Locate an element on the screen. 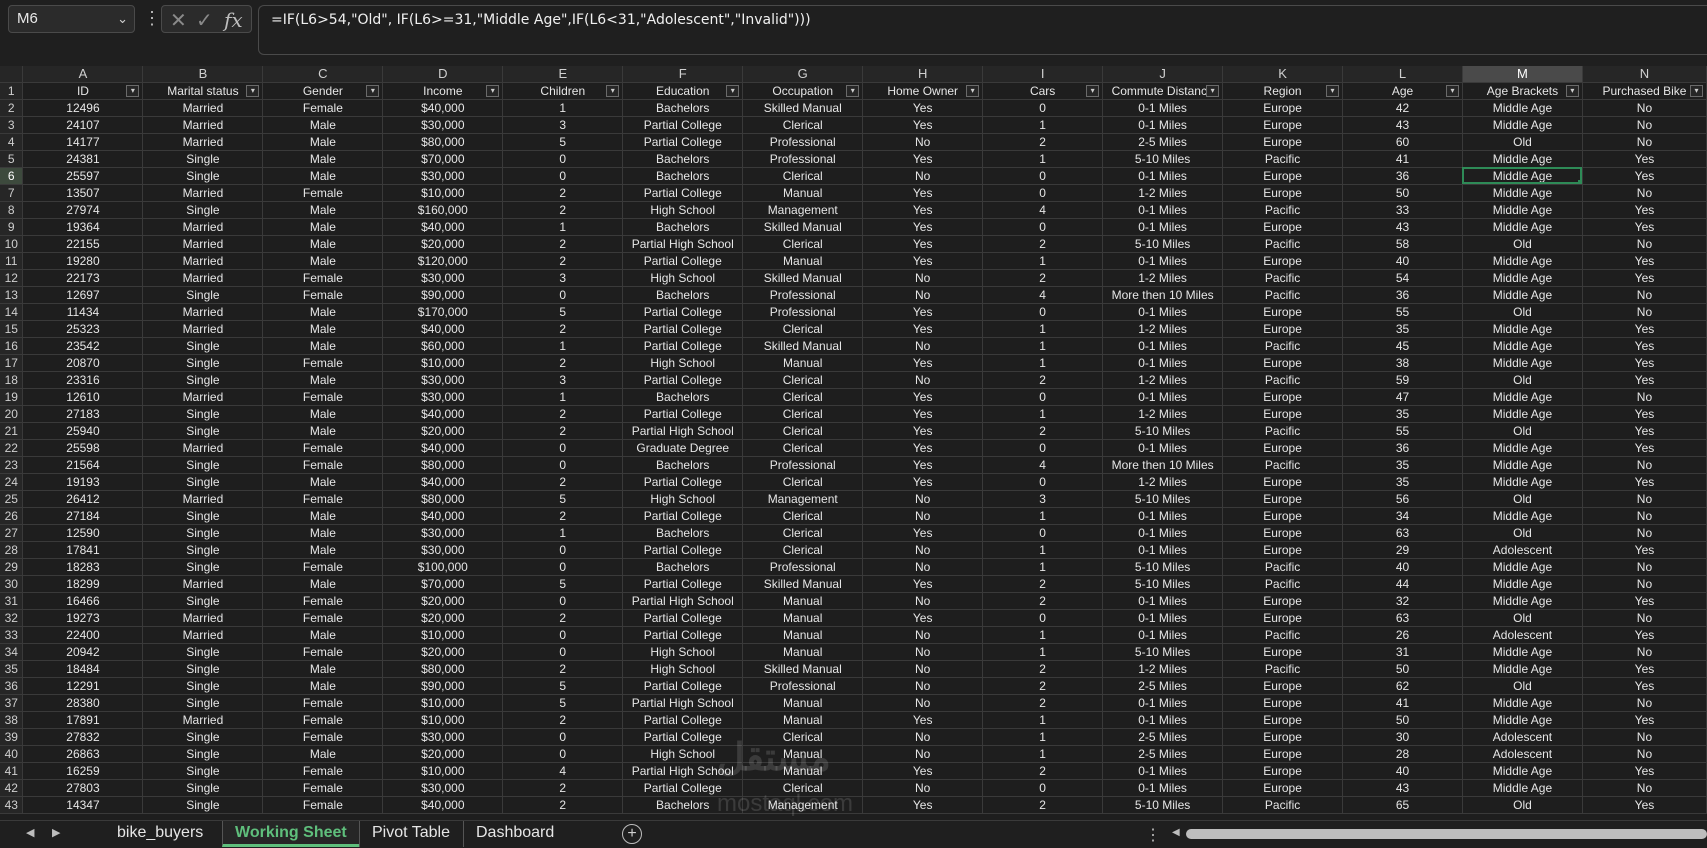 This screenshot has width=1707, height=848. cell: 26412 is located at coordinates (83, 499).